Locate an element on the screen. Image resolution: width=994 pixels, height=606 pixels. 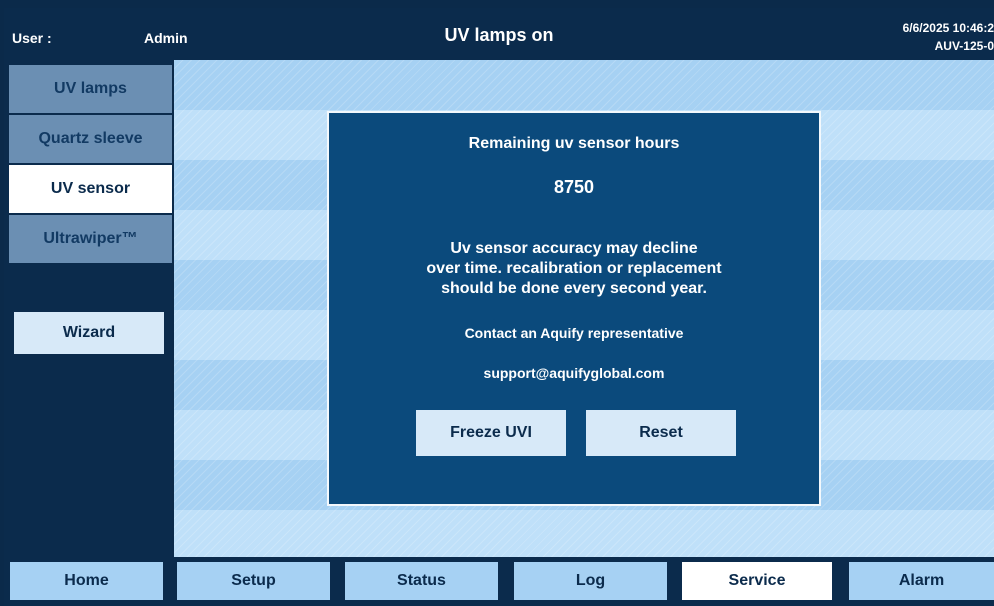
sidebar-item-uv-lamps: UV lamps is located at coordinates (90, 89).